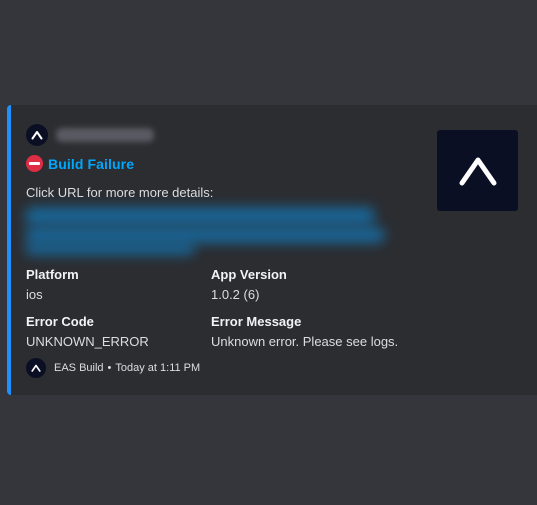 The height and width of the screenshot is (505, 537). Describe the element at coordinates (249, 274) in the screenshot. I see `field-name: App Version` at that location.